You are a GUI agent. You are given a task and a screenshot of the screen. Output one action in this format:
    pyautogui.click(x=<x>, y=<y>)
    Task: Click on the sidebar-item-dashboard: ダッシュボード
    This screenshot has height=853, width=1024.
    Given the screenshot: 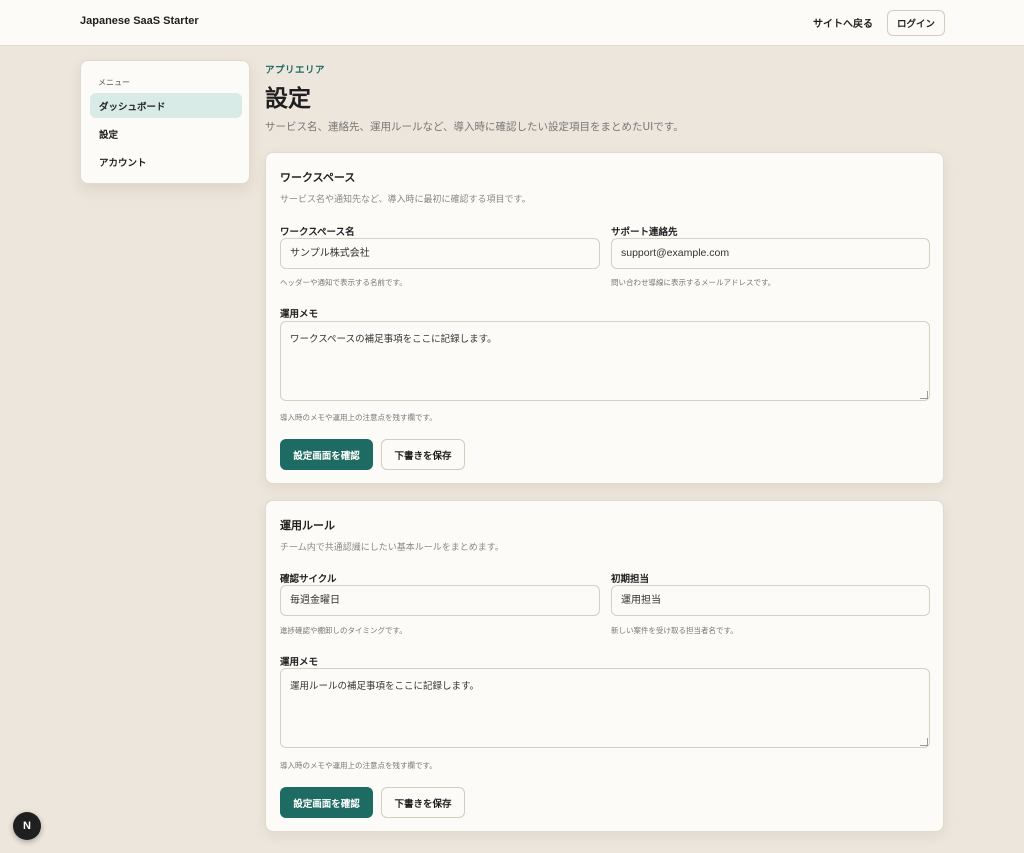 What is the action you would take?
    pyautogui.click(x=166, y=105)
    